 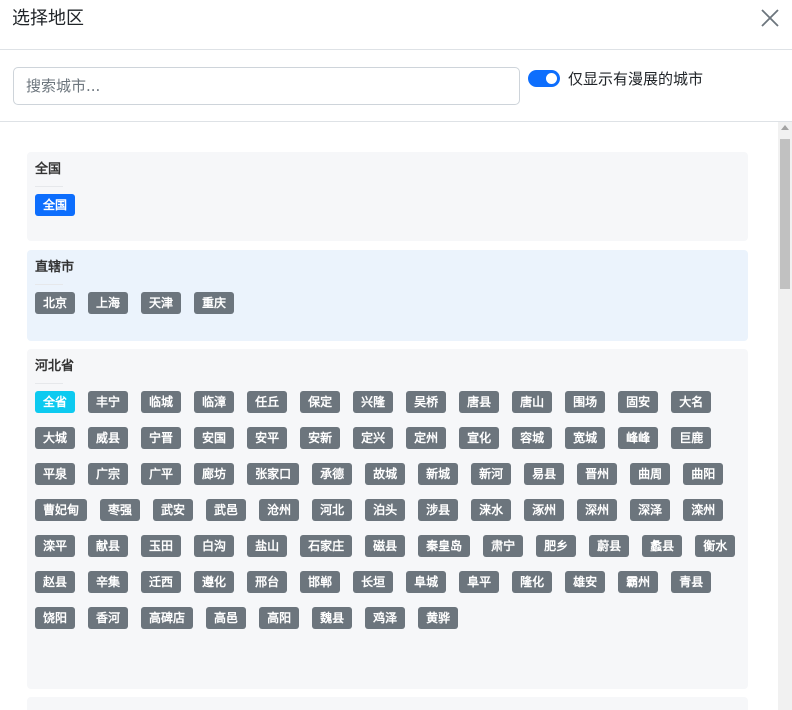 What do you see at coordinates (426, 582) in the screenshot?
I see `city-chip: 阜城` at bounding box center [426, 582].